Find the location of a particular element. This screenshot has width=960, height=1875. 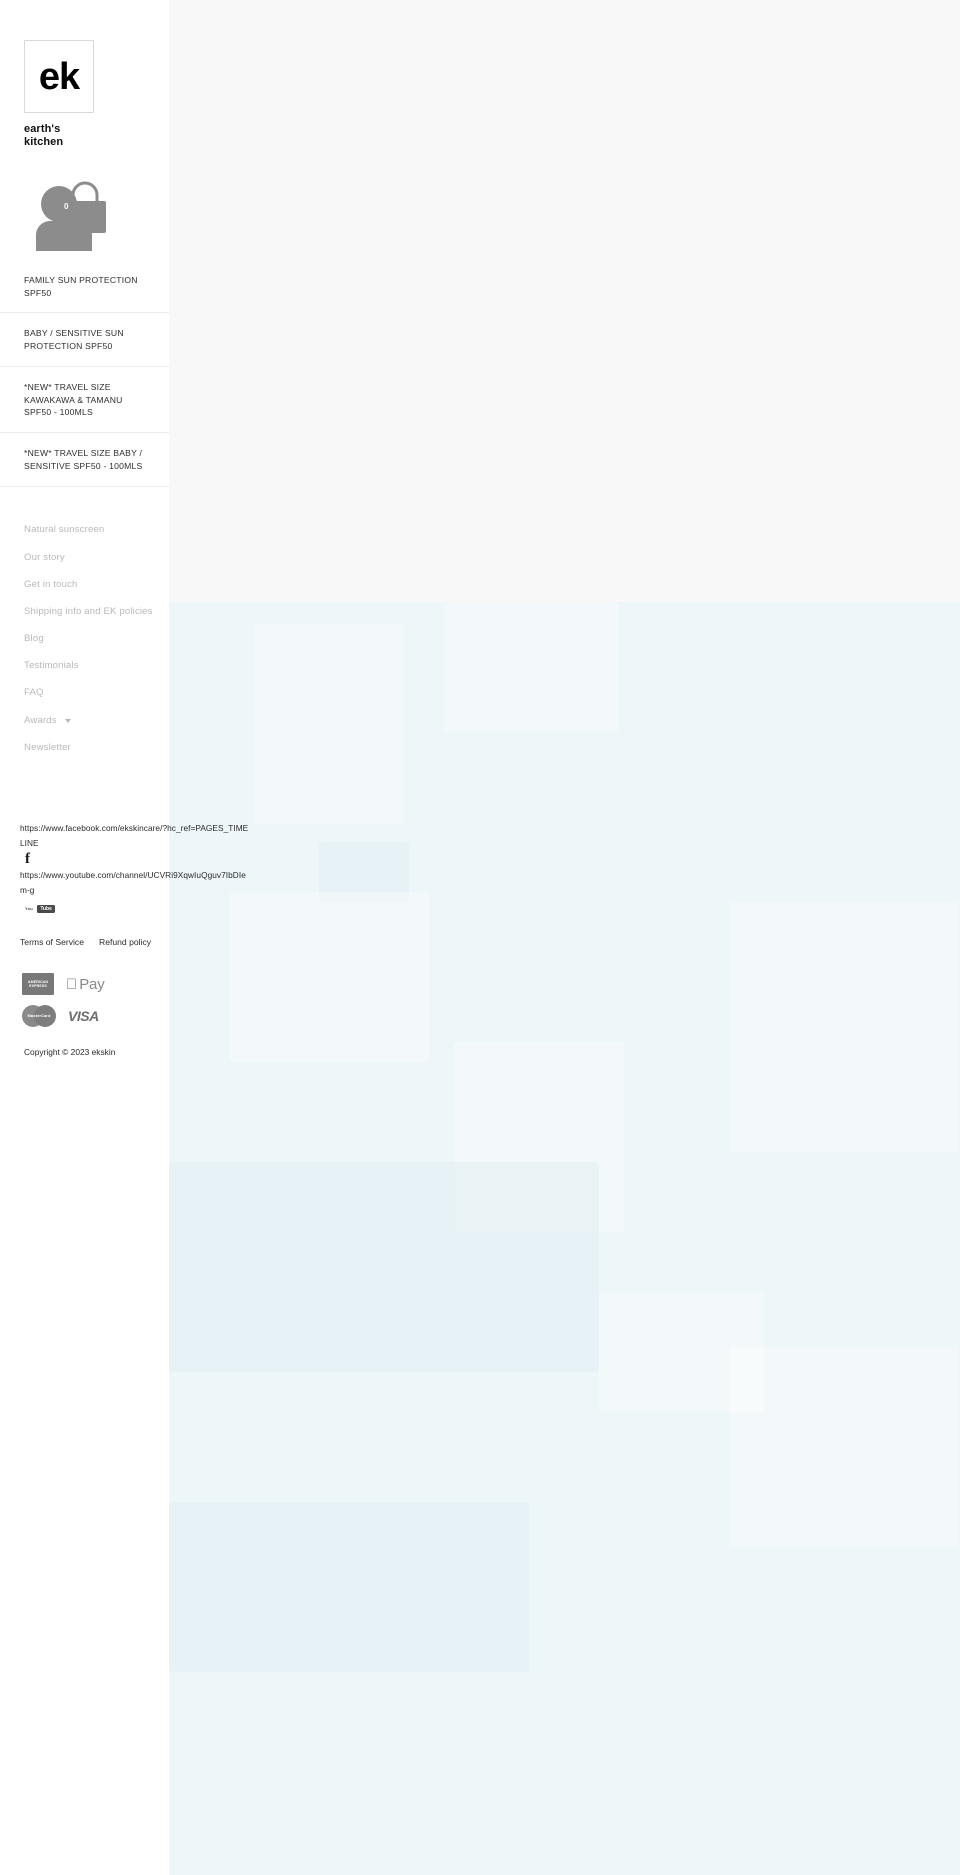

sidebar-item-awards: Awards is located at coordinates (47, 726).